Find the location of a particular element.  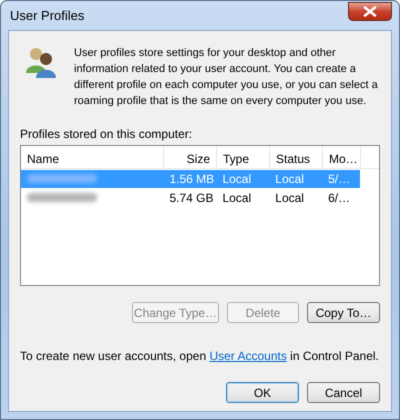

column-header: Size is located at coordinates (190, 157).